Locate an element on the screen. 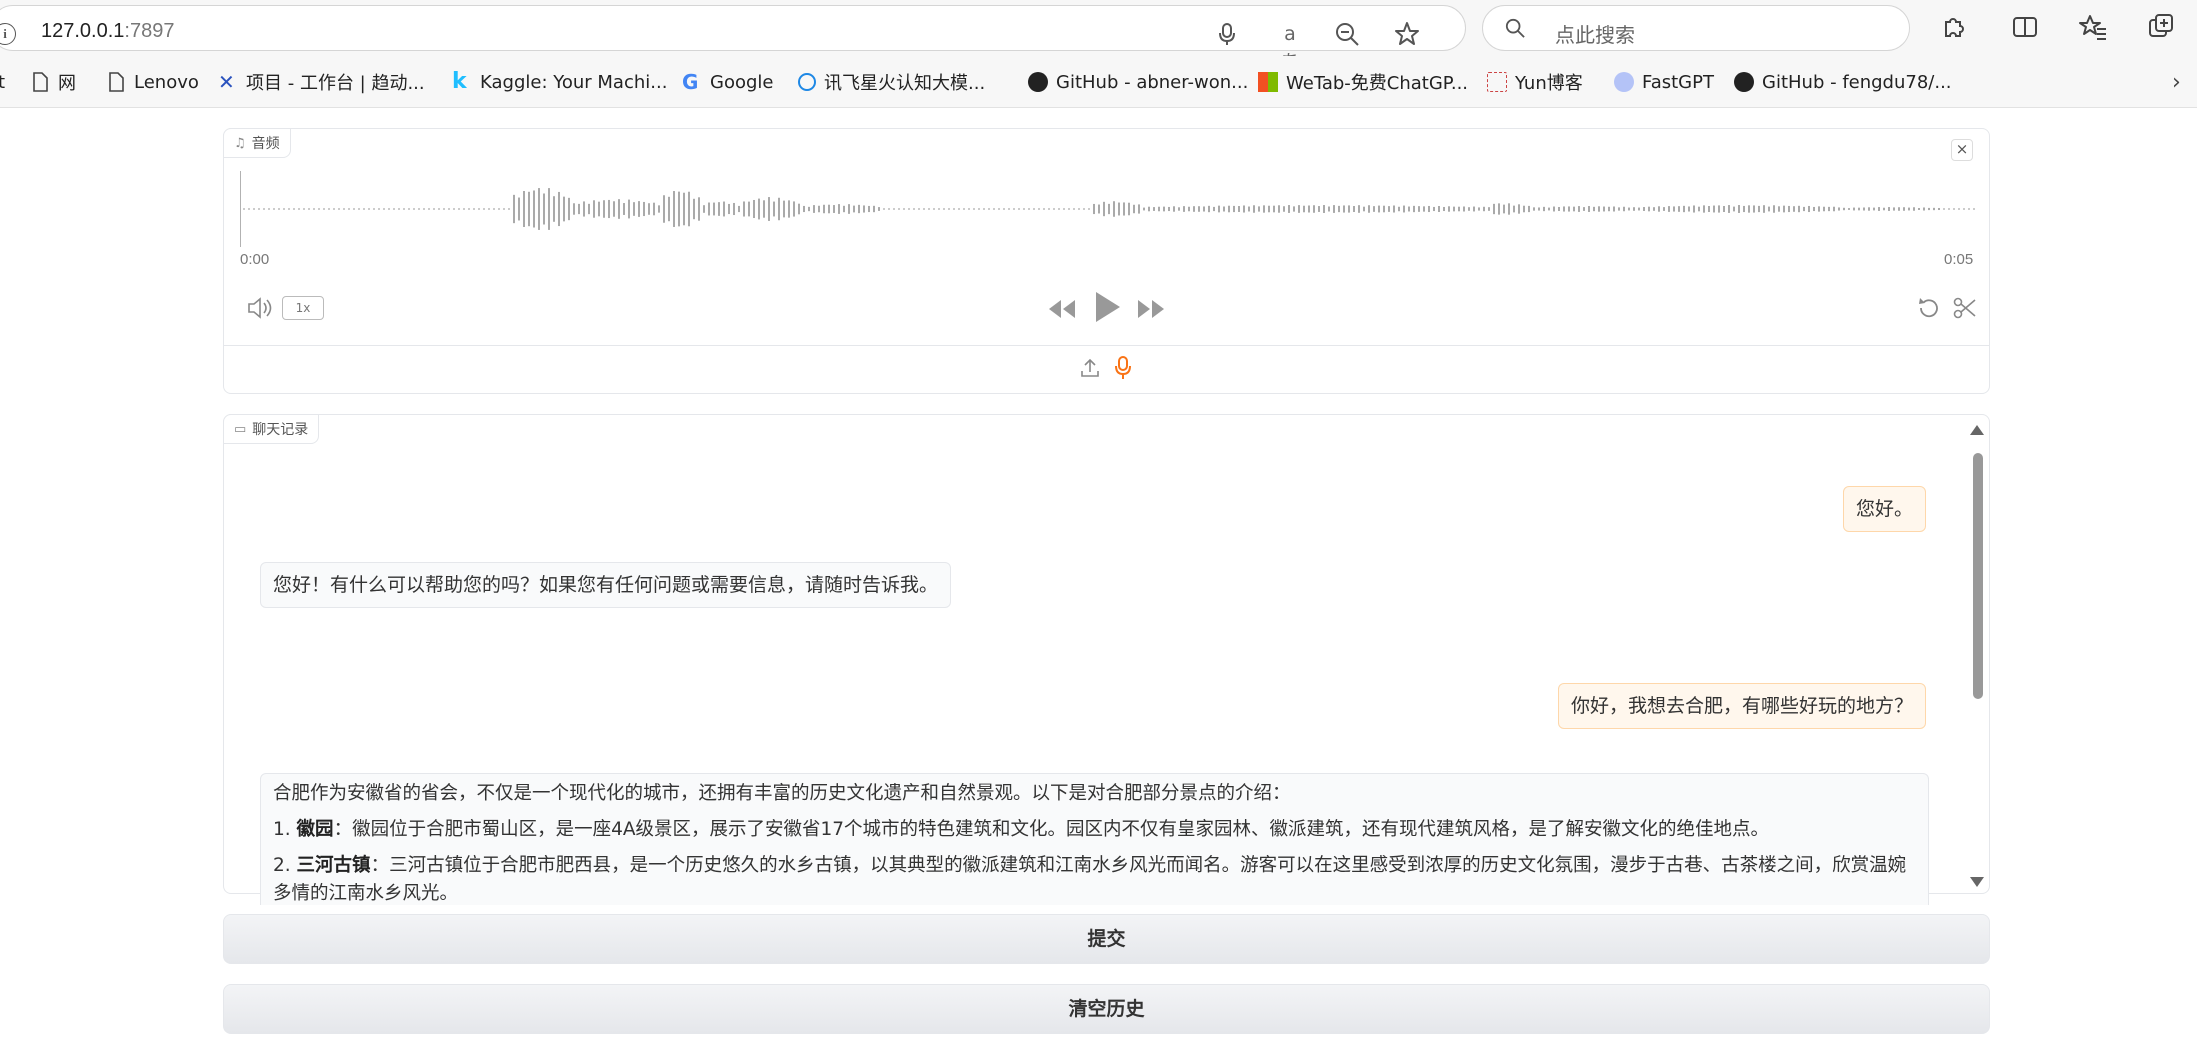 This screenshot has height=1053, width=2197. bookmark-item: t is located at coordinates (2, 82).